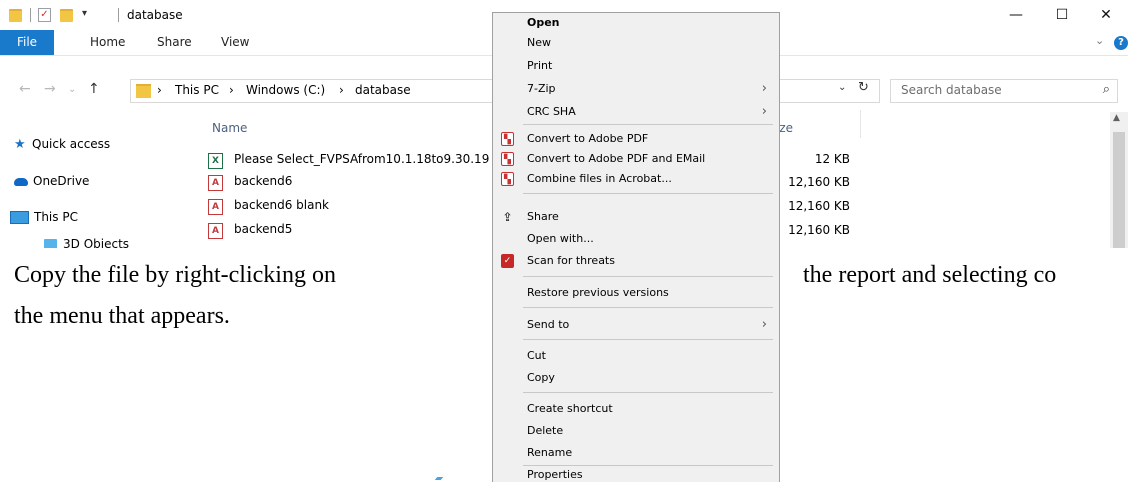 Image resolution: width=1128 pixels, height=485 pixels. I want to click on maximize-button: ☐, so click(1062, 15).